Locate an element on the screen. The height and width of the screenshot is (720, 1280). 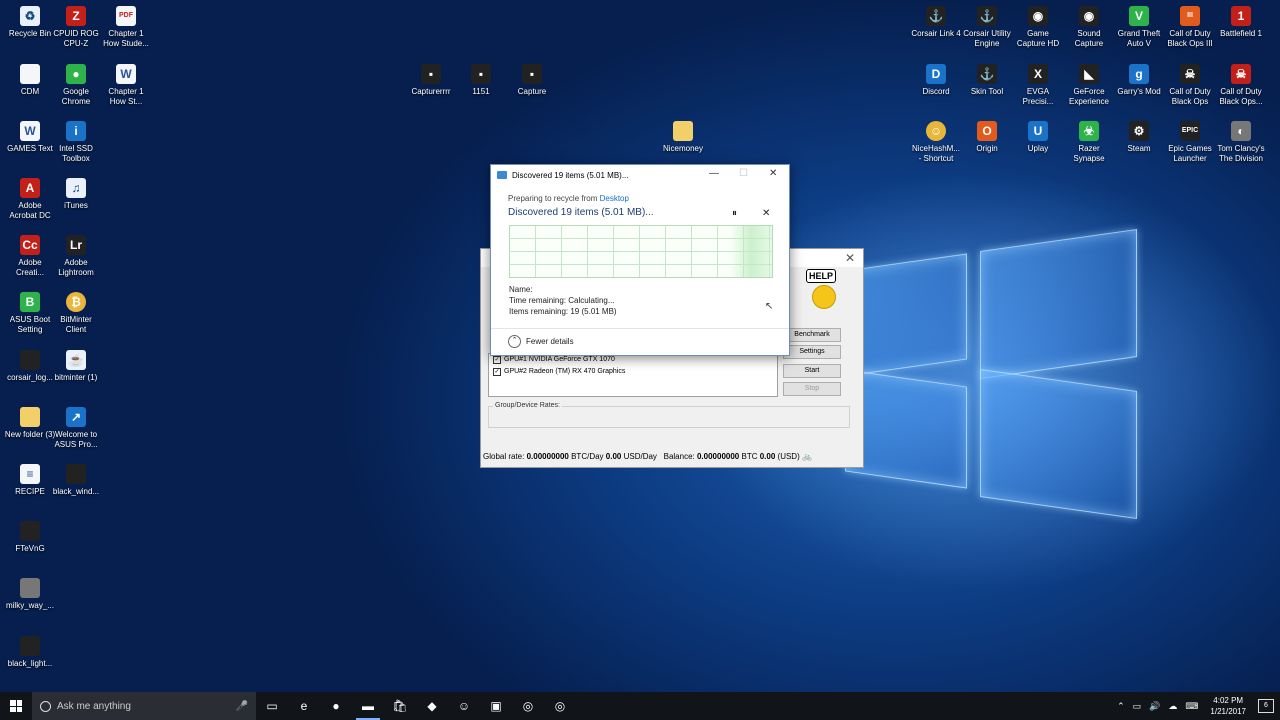
taskbar-store-button: 🛍 is located at coordinates (400, 706).